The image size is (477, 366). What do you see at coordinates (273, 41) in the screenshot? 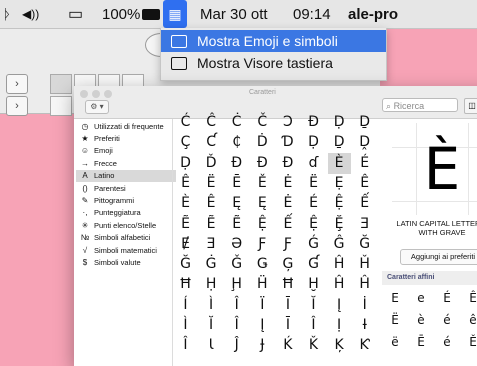
I see `menu-item-show-emoji: Mostra Emoji e simboli` at bounding box center [273, 41].